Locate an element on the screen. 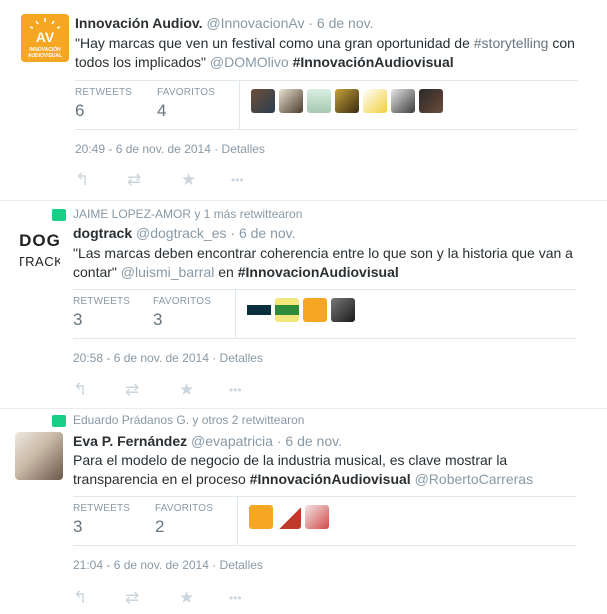  avatar-dogtrack: DOG TRACK is located at coordinates (40, 251).